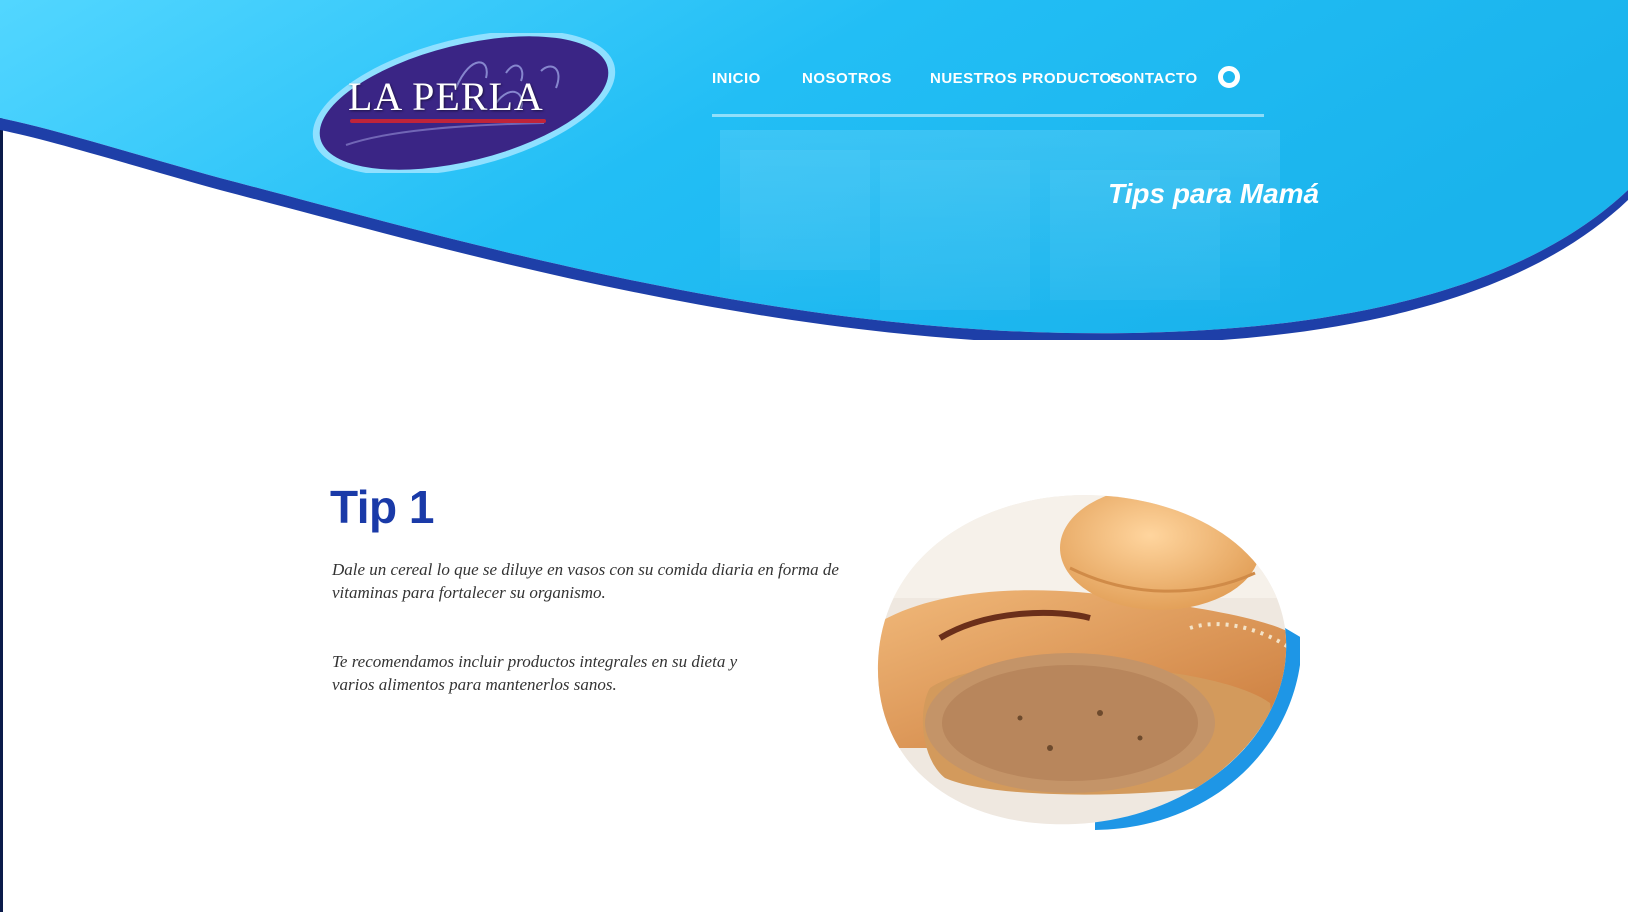  What do you see at coordinates (382, 507) in the screenshot?
I see `tip-title: Tip 1` at bounding box center [382, 507].